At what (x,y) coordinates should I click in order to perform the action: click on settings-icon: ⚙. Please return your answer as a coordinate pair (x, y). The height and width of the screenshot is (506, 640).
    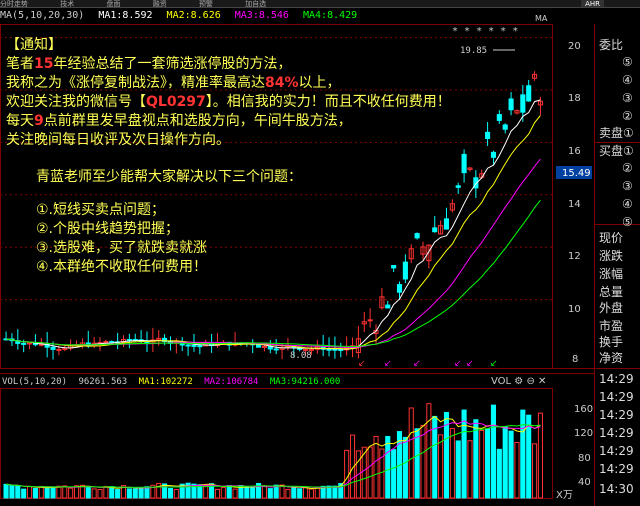
    Looking at the image, I should click on (518, 381).